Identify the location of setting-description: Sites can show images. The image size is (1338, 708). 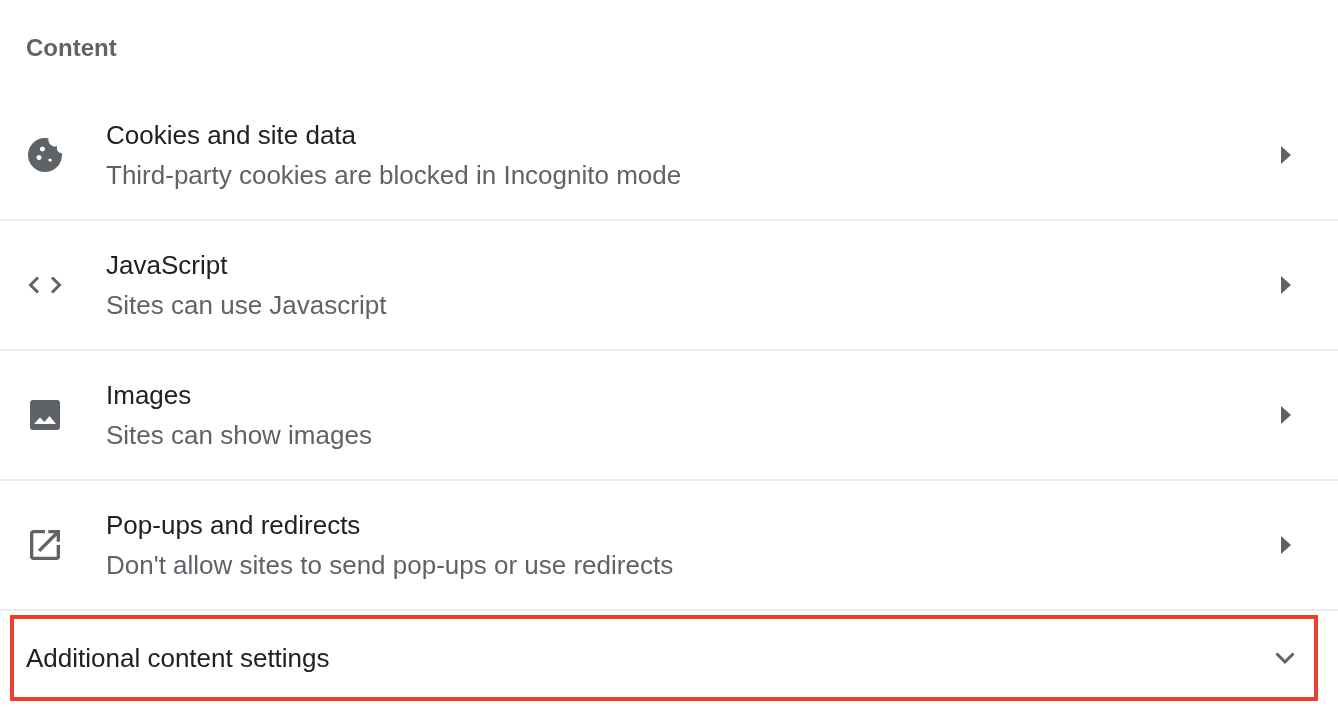
(239, 435).